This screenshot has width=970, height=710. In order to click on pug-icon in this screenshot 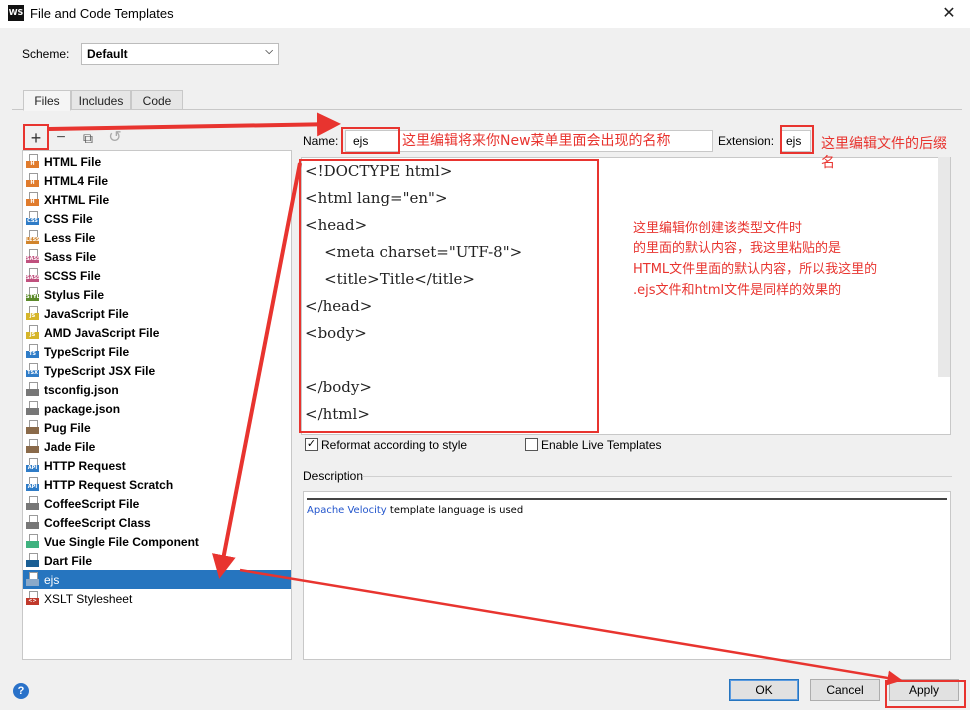, I will do `click(33, 427)`.